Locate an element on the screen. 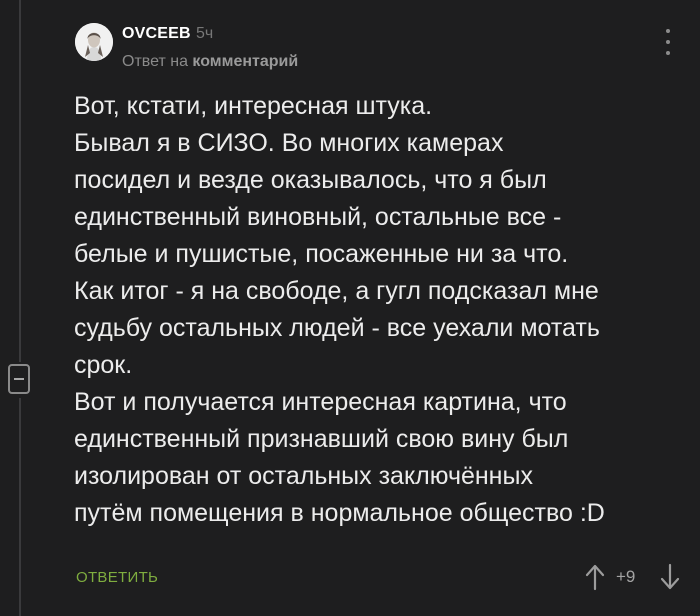 This screenshot has height=616, width=700. reply-to-line: Ответ на комментарий is located at coordinates (210, 62).